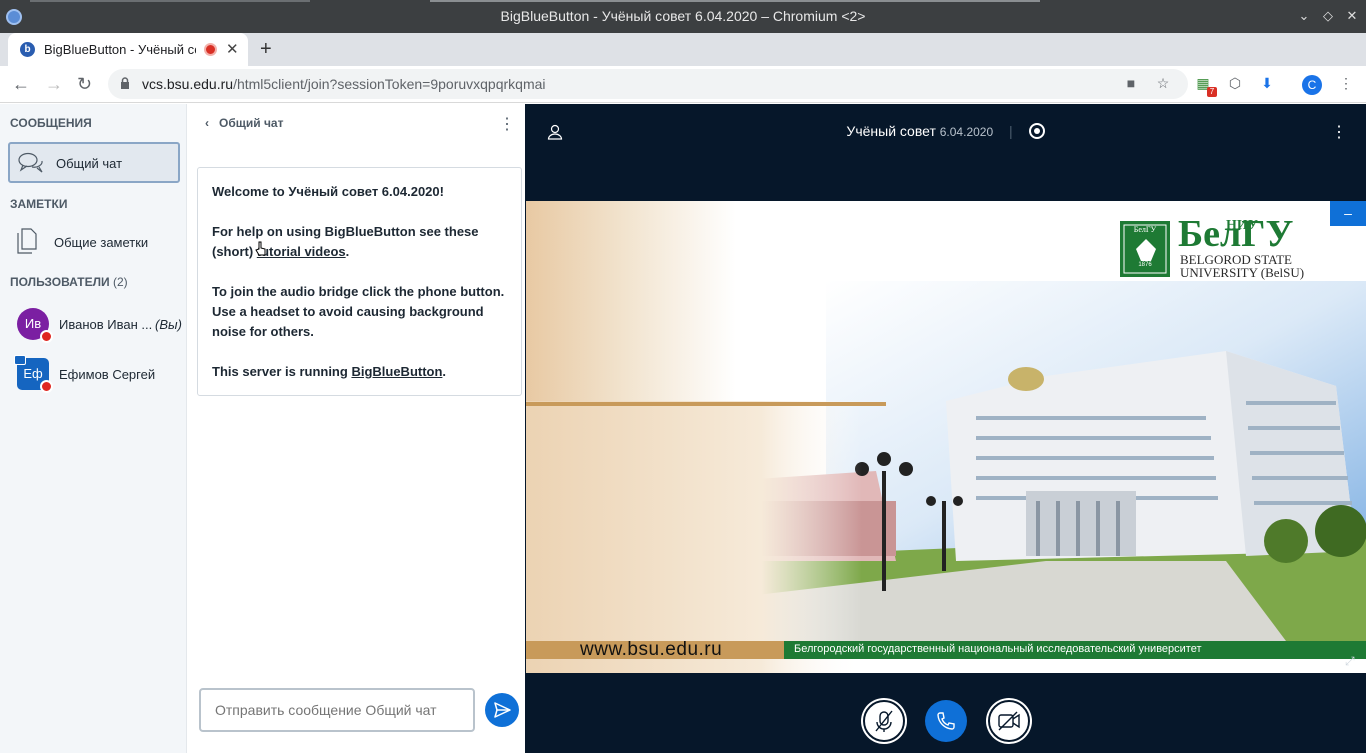  What do you see at coordinates (301, 251) in the screenshot?
I see `tutorial-videos-link: tutorial videos` at bounding box center [301, 251].